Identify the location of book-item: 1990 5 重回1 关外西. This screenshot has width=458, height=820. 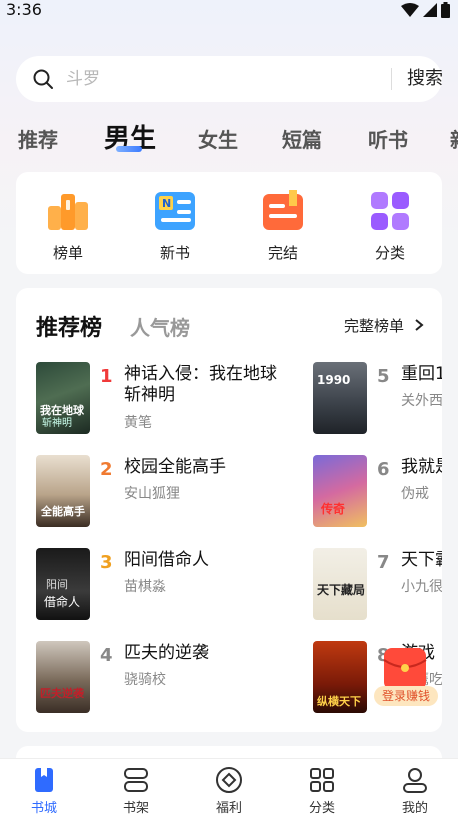
(377, 399).